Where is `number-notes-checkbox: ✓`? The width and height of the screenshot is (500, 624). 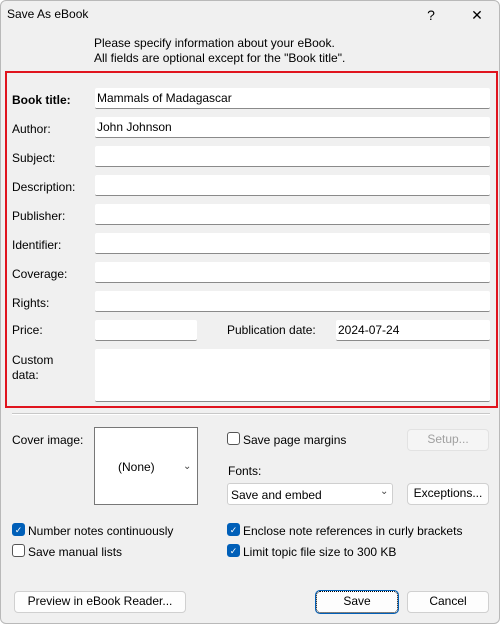
number-notes-checkbox: ✓ is located at coordinates (18, 529).